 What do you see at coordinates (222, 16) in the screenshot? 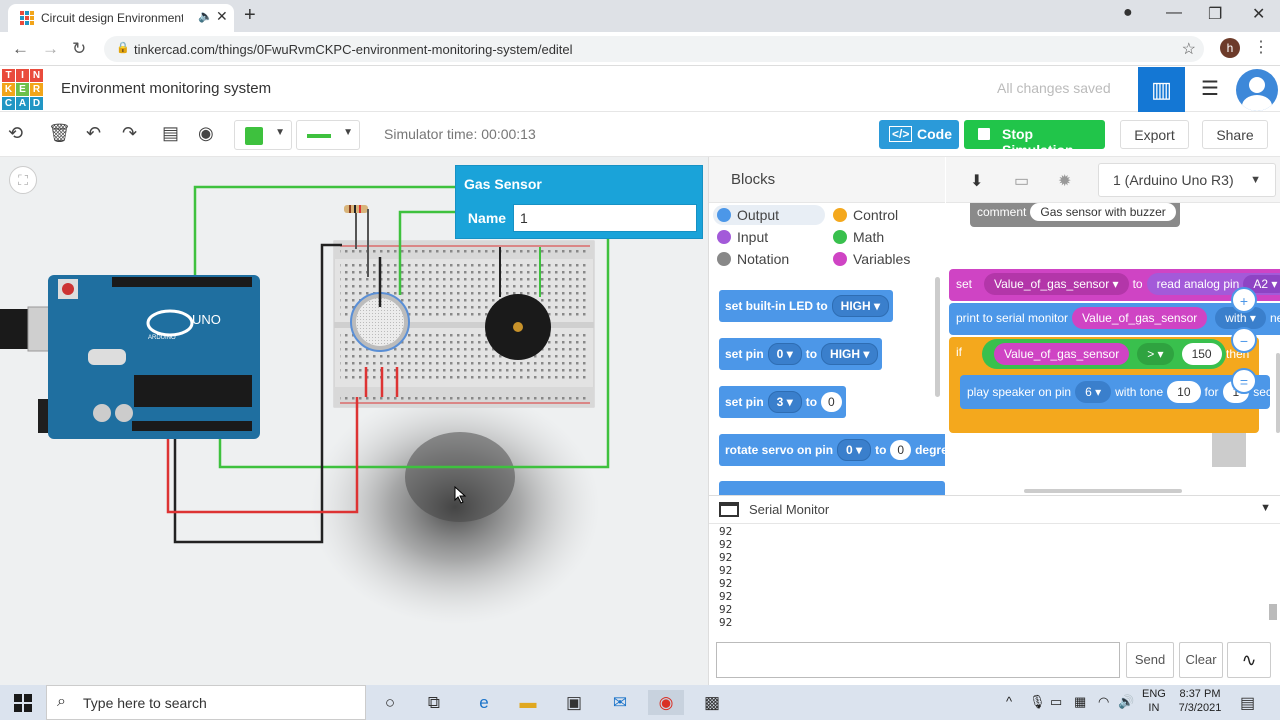
I see `close-tab-icon: ✕` at bounding box center [222, 16].